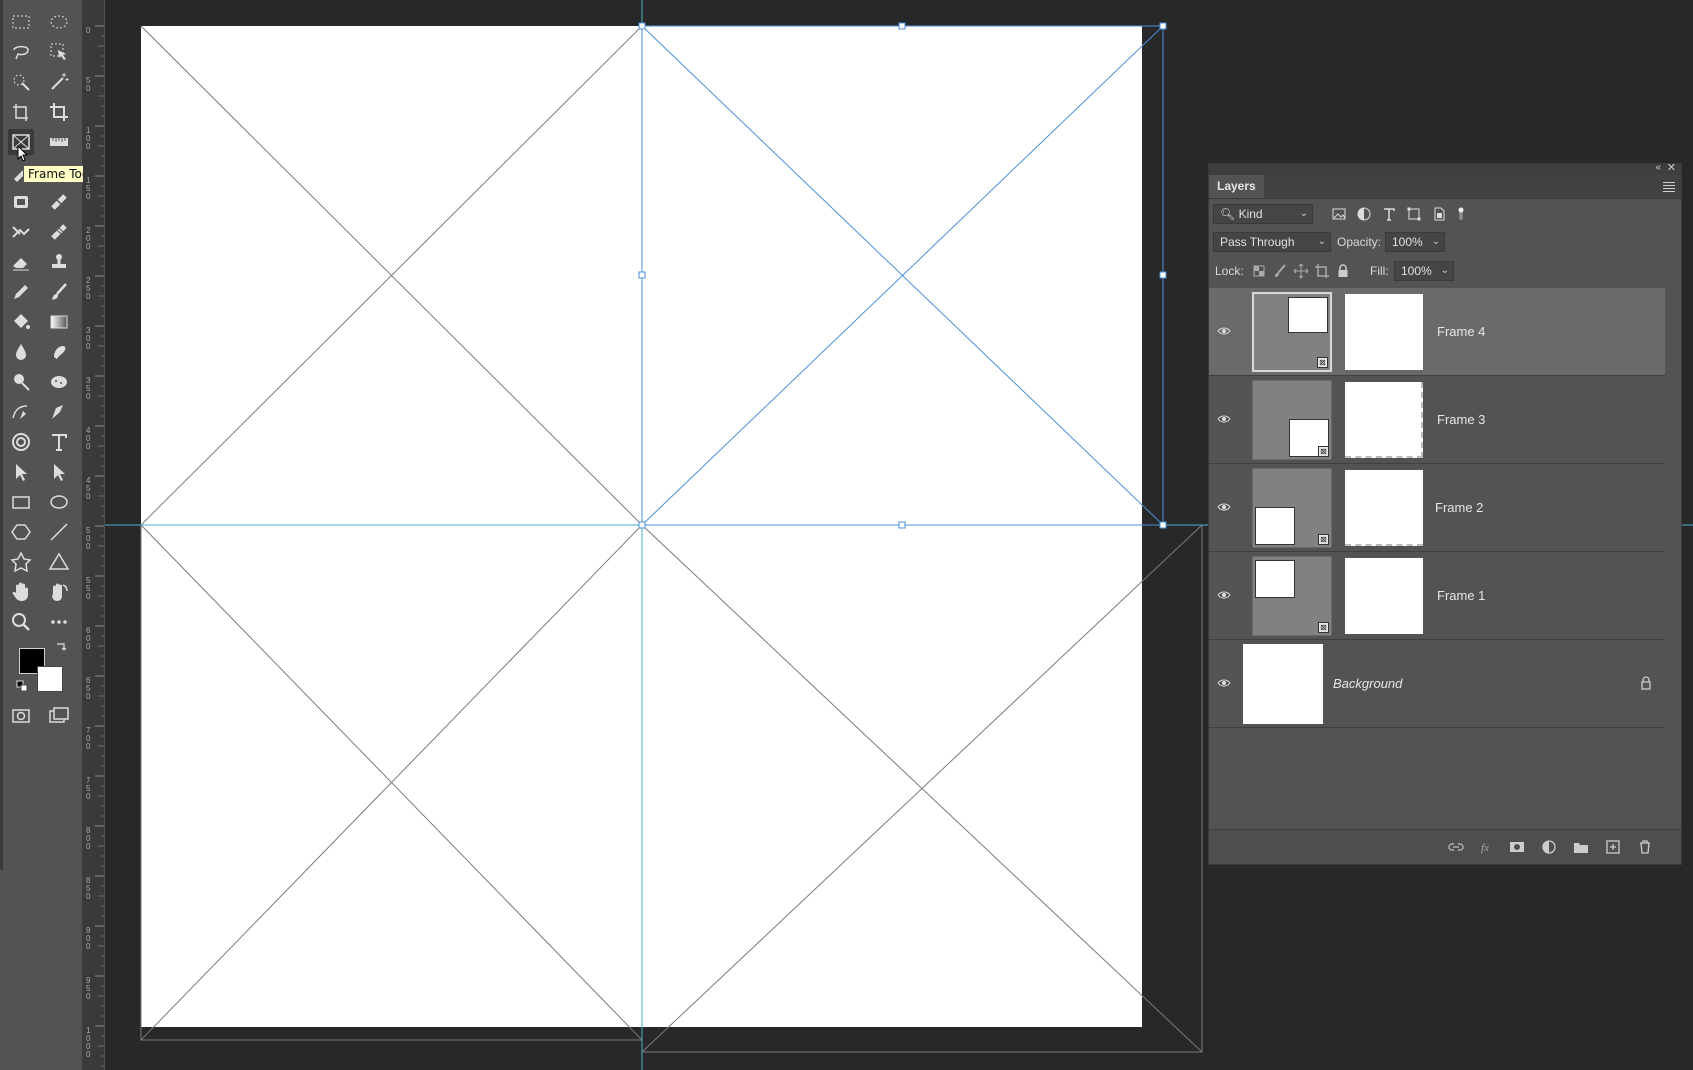 The height and width of the screenshot is (1070, 1693). What do you see at coordinates (1322, 271) in the screenshot?
I see `lock-artboard-icon` at bounding box center [1322, 271].